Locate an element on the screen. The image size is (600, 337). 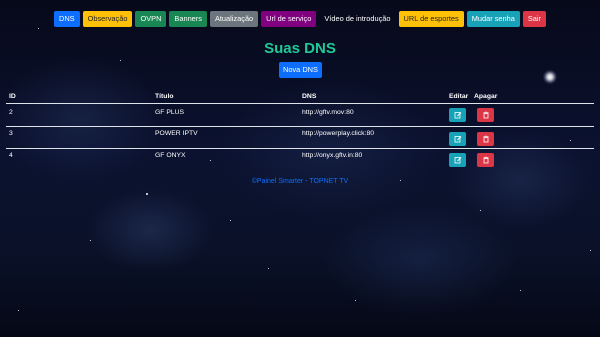
nav-banners-button: Banners is located at coordinates (188, 19).